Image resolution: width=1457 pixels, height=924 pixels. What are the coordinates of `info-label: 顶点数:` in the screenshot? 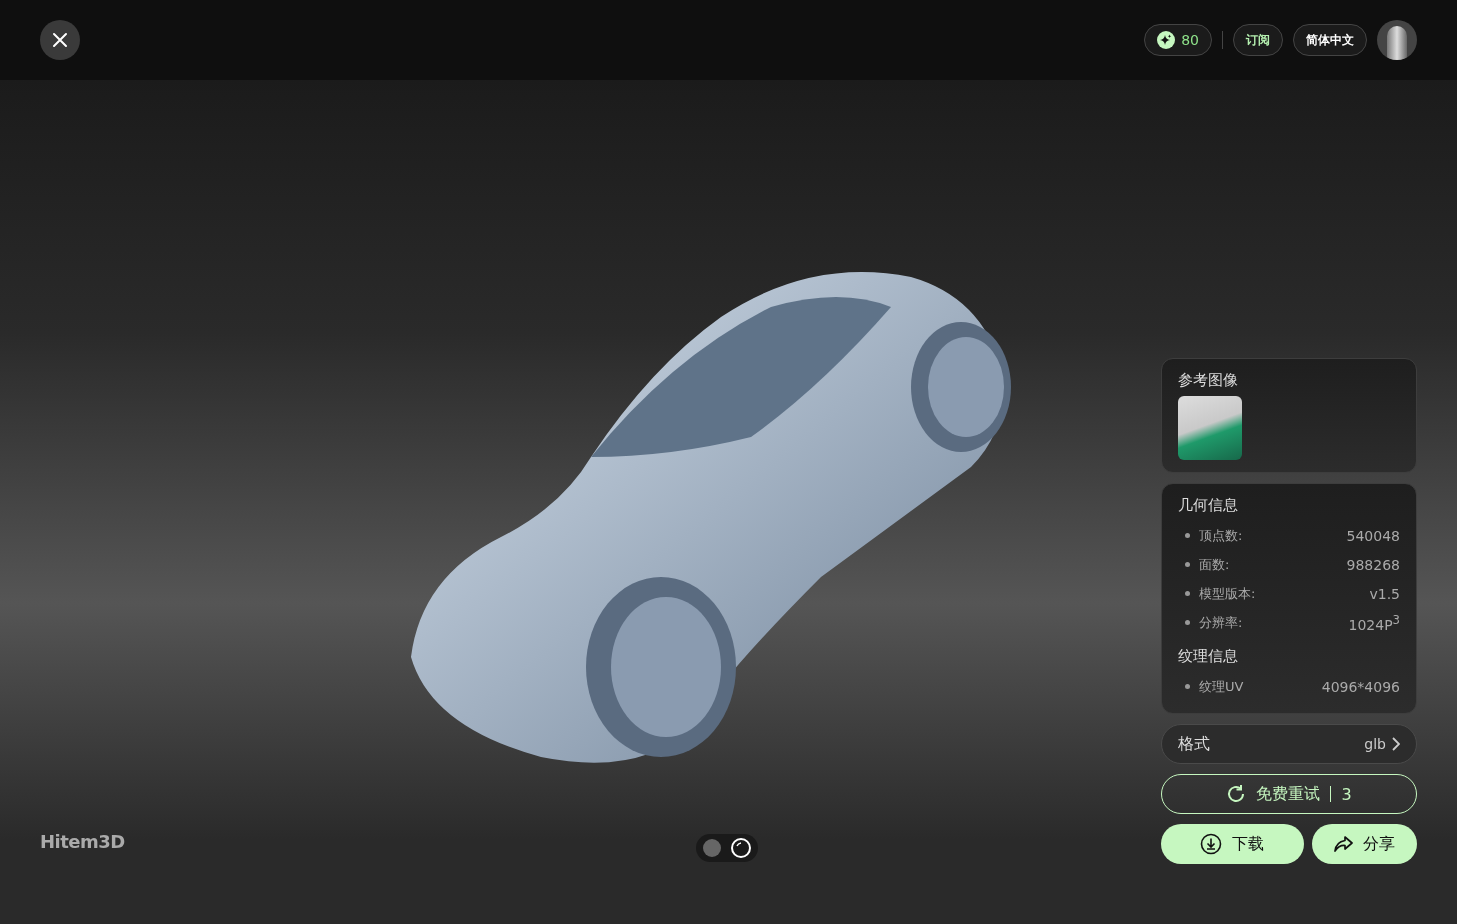 It's located at (1221, 535).